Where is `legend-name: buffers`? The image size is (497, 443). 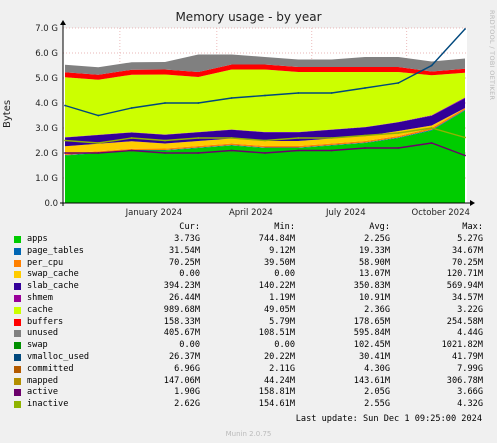
legend-name: buffers is located at coordinates (45, 321).